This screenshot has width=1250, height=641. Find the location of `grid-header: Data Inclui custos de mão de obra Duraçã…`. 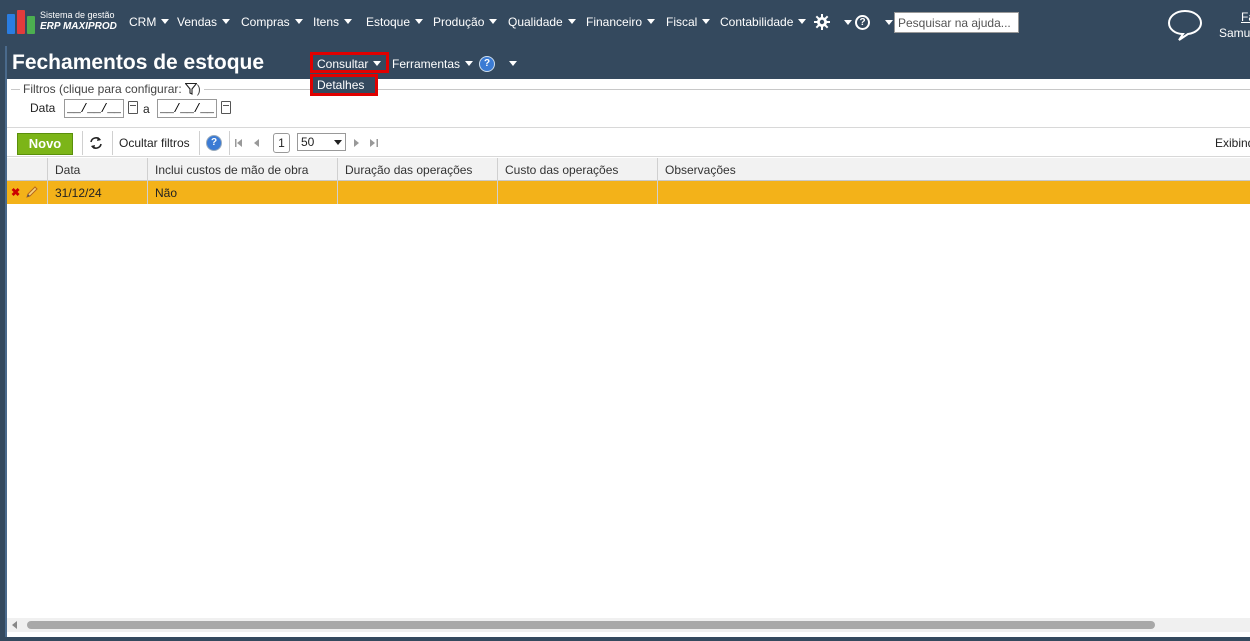

grid-header: Data Inclui custos de mão de obra Duraçã… is located at coordinates (628, 169).